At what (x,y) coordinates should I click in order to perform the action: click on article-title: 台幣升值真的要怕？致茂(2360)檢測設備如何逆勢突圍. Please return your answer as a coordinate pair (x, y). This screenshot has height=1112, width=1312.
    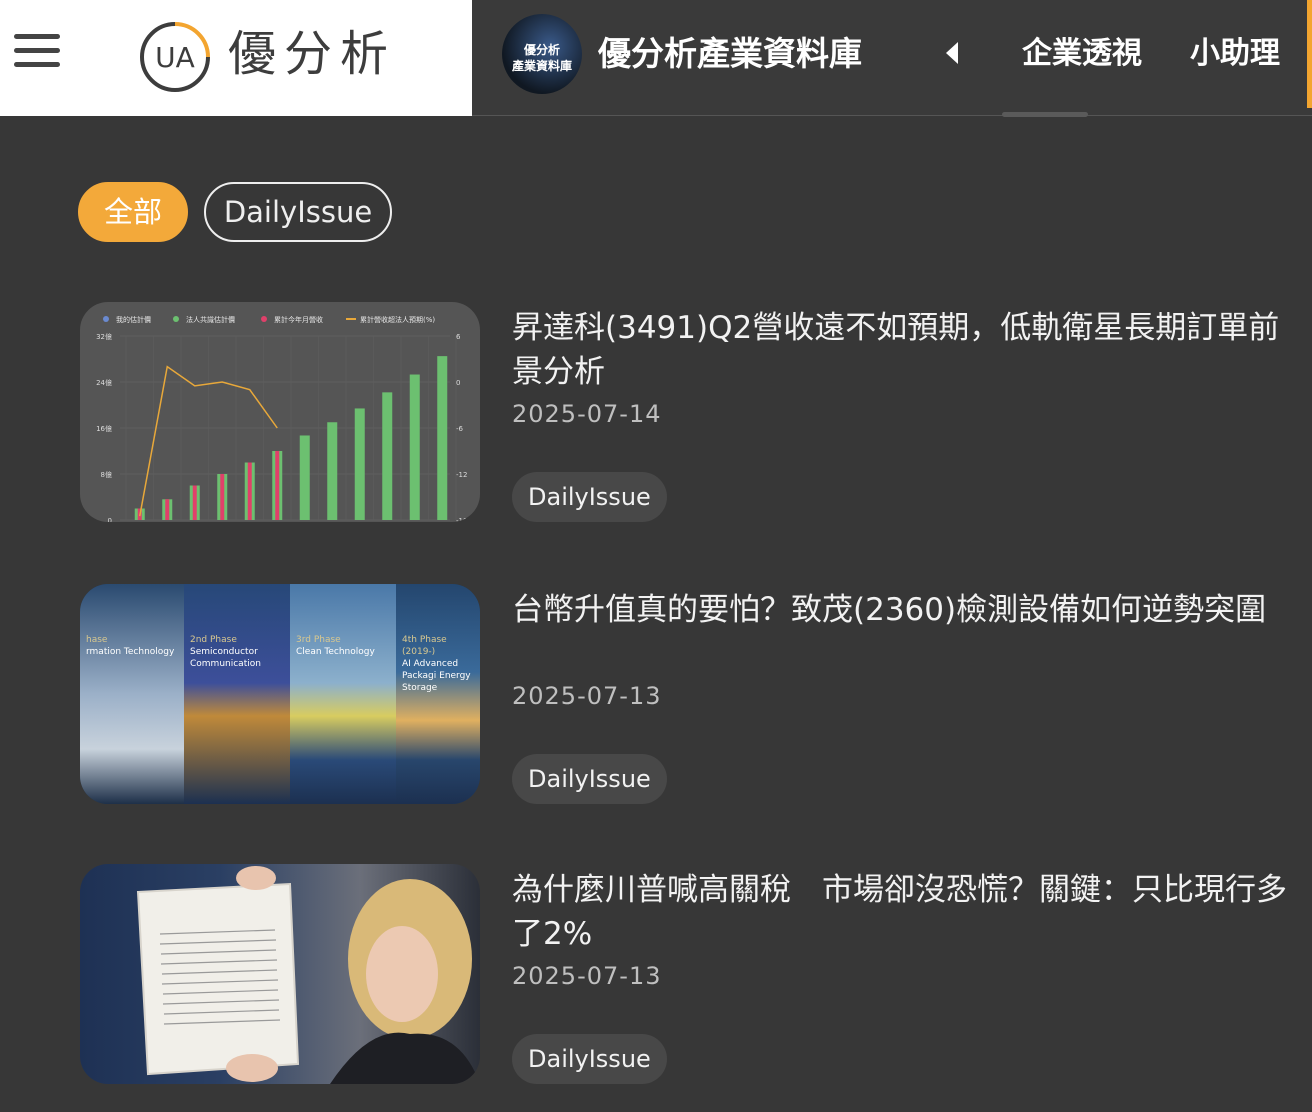
    Looking at the image, I should click on (907, 610).